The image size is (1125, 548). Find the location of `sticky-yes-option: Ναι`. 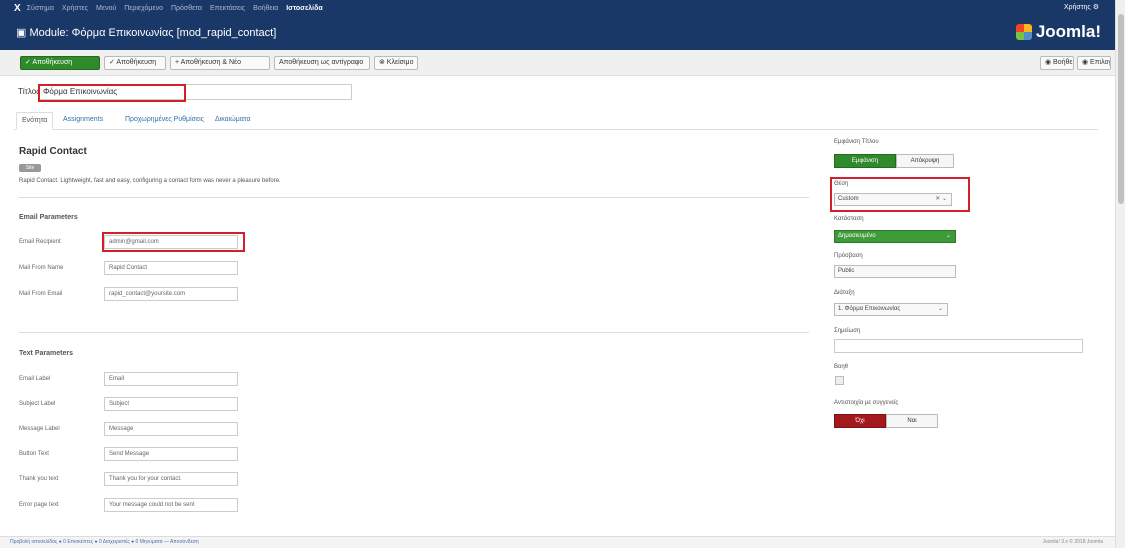

sticky-yes-option: Ναι is located at coordinates (912, 421).